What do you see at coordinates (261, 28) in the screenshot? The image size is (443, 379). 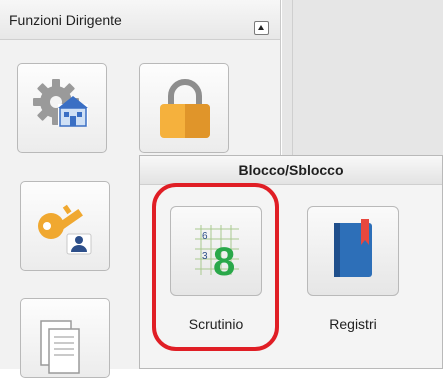 I see `collapse-up-icon` at bounding box center [261, 28].